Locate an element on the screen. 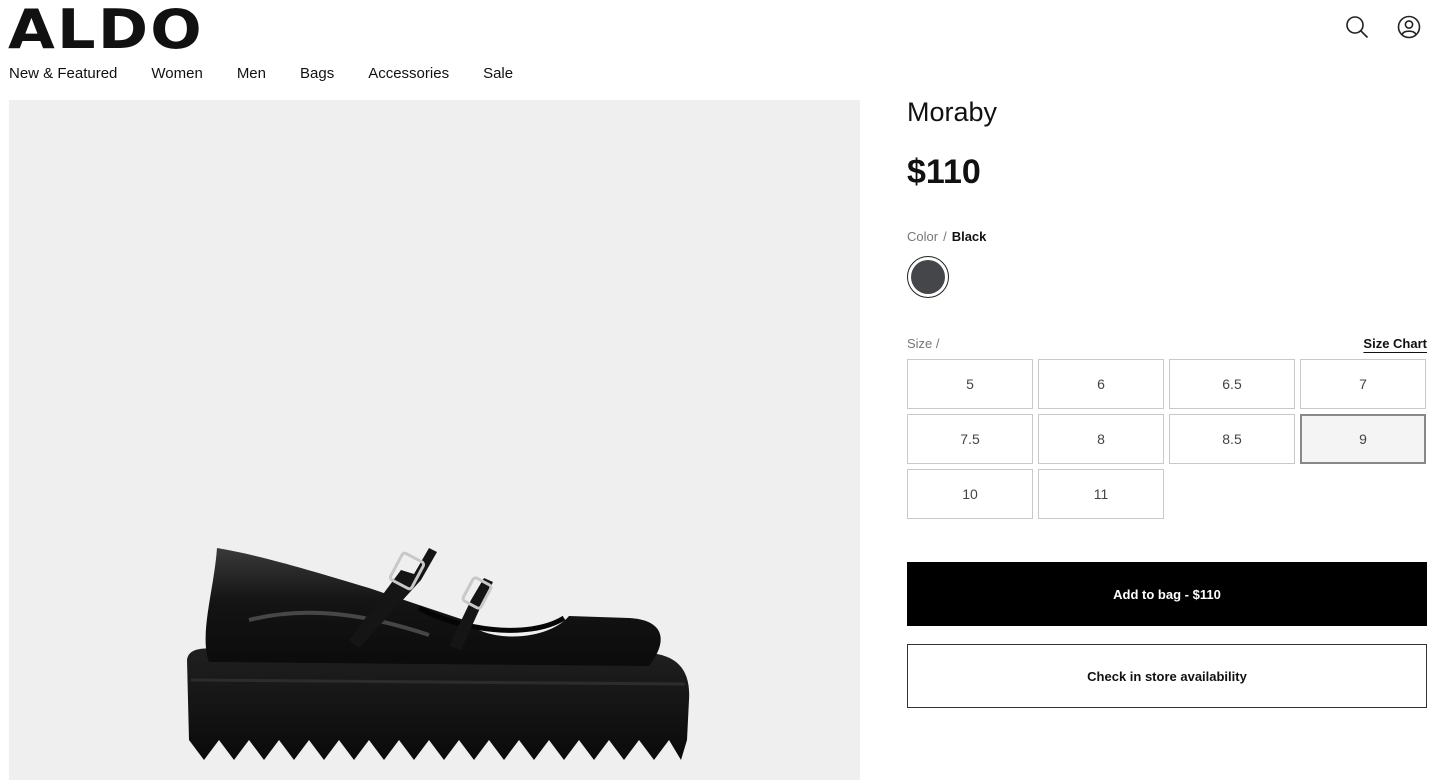 This screenshot has width=1440, height=780. size-chart-link: Size Chart is located at coordinates (1395, 344).